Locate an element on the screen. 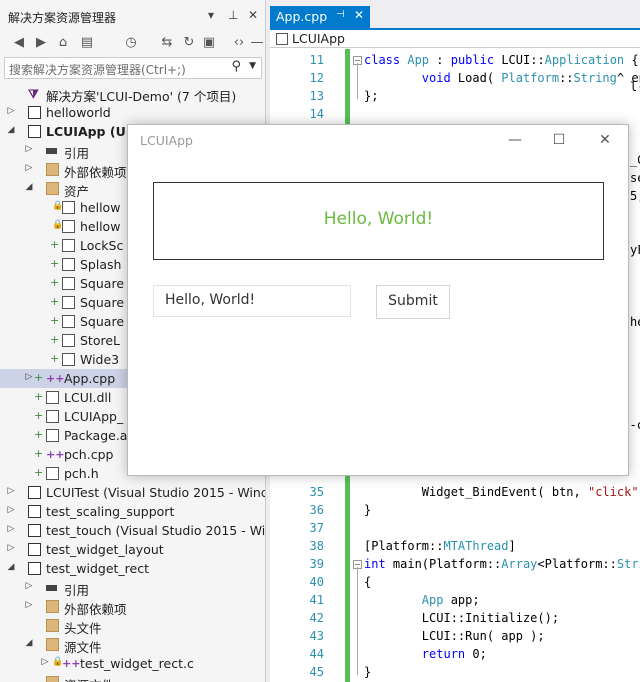 The image size is (640, 682). history-icon: ◷ is located at coordinates (131, 43).